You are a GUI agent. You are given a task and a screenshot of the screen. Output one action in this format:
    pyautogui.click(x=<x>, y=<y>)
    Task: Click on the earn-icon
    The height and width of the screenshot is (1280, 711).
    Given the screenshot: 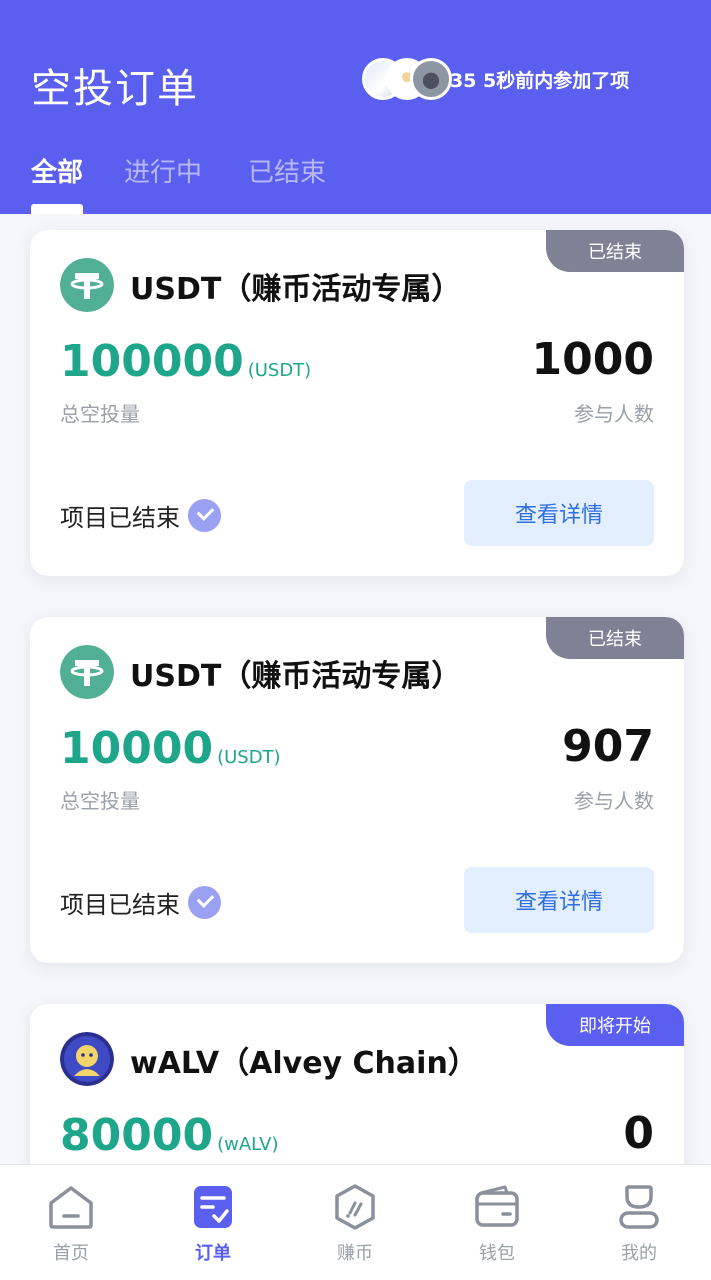 What is the action you would take?
    pyautogui.click(x=355, y=1207)
    